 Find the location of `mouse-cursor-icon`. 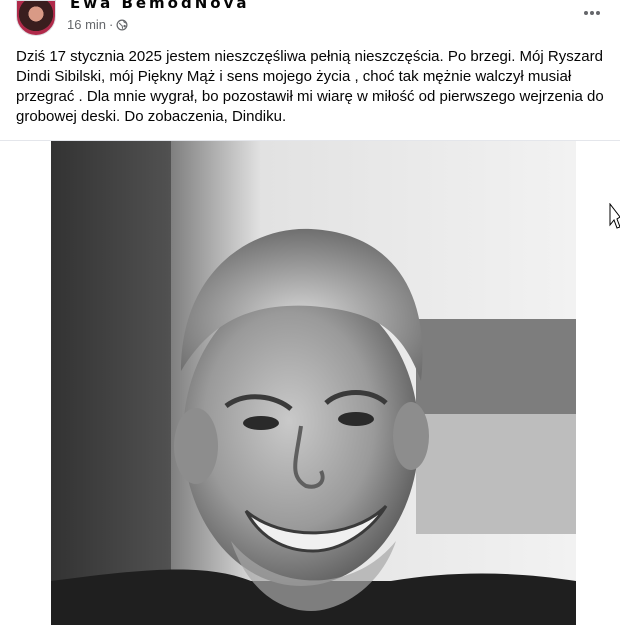

mouse-cursor-icon is located at coordinates (614, 216).